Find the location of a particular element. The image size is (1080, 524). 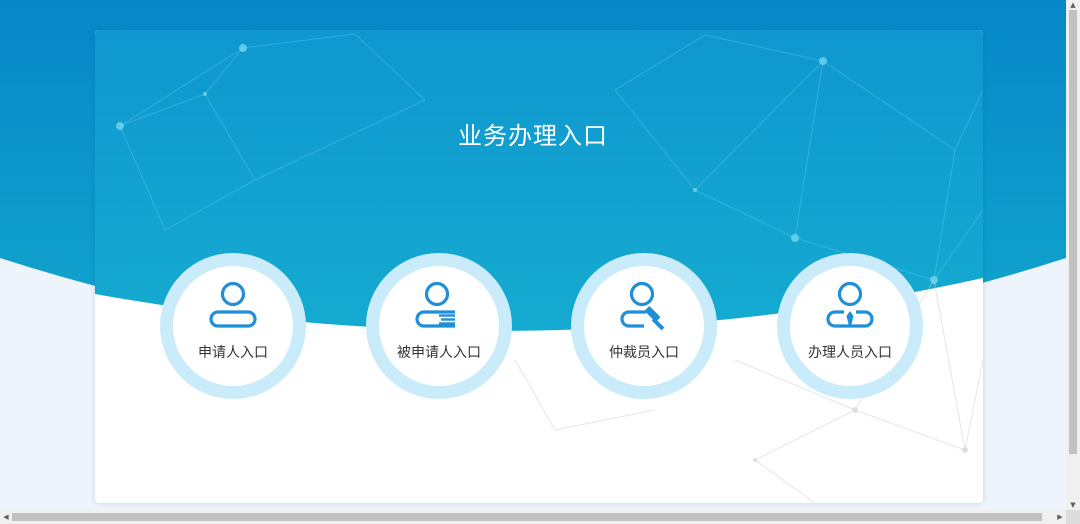

page-title: 业务办理入口 is located at coordinates (533, 136).